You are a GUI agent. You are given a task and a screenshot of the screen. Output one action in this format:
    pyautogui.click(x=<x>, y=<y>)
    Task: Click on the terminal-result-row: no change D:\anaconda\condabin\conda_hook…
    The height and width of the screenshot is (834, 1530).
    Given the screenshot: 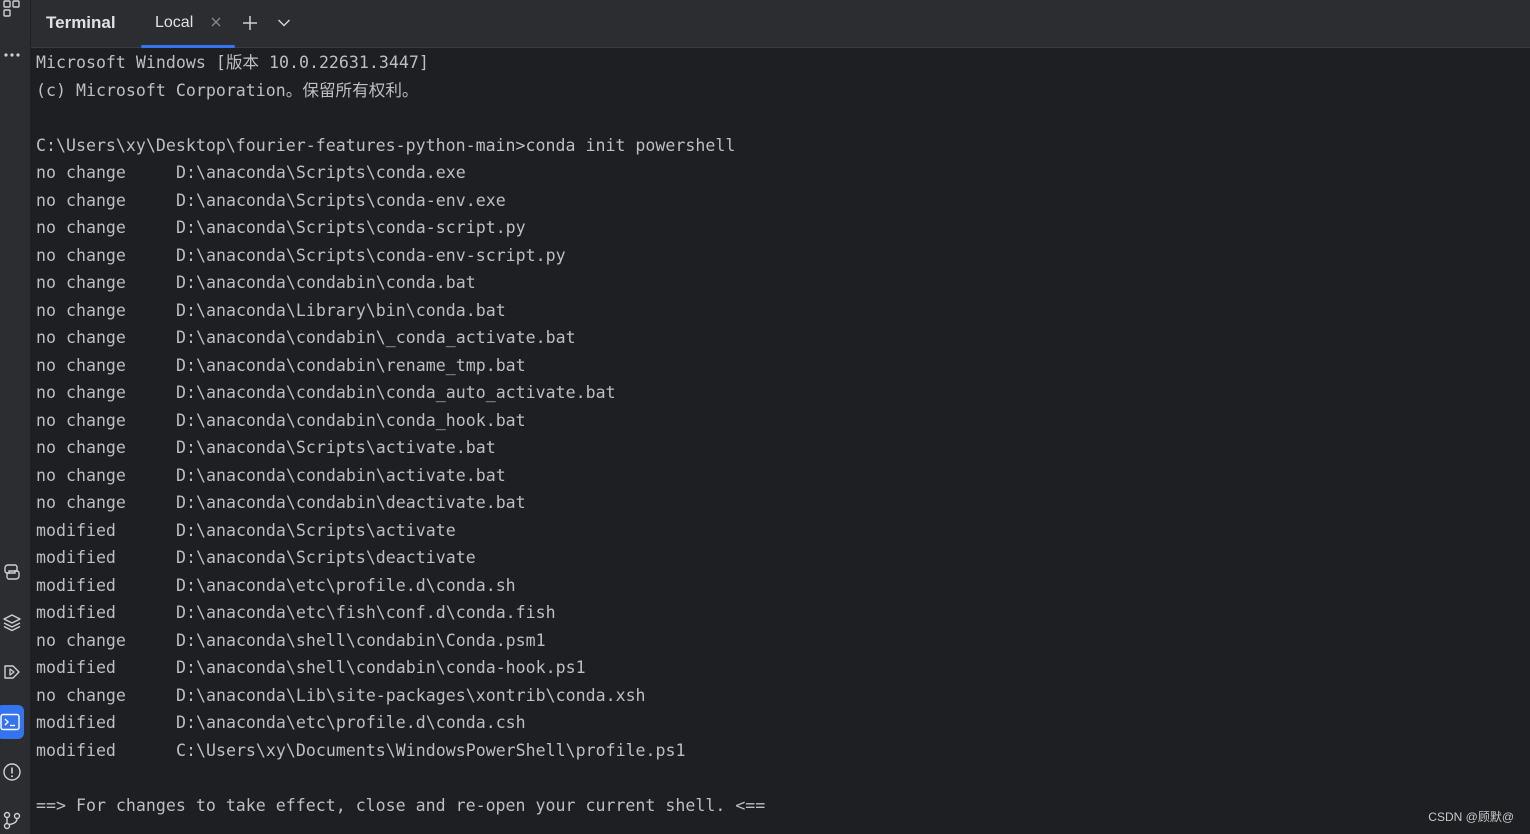 What is the action you would take?
    pyautogui.click(x=783, y=421)
    